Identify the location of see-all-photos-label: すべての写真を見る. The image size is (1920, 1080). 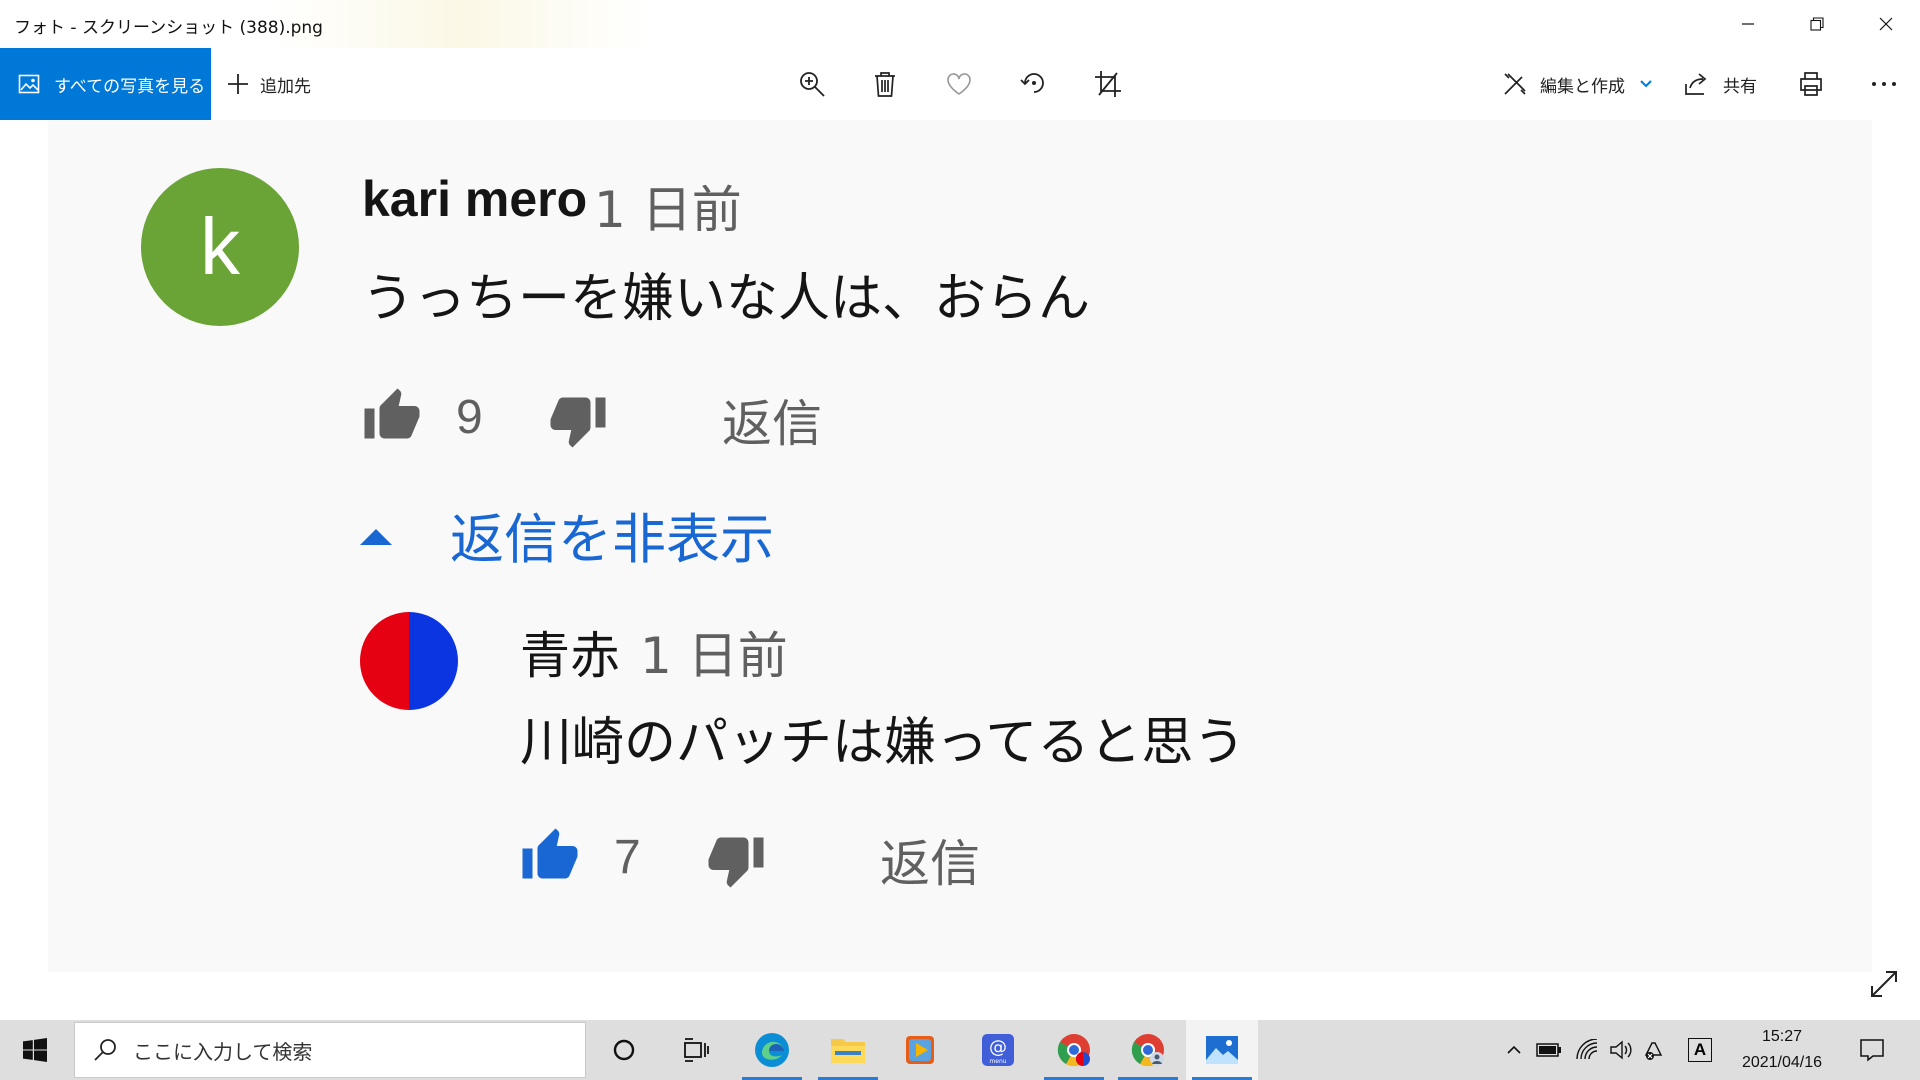
(130, 86).